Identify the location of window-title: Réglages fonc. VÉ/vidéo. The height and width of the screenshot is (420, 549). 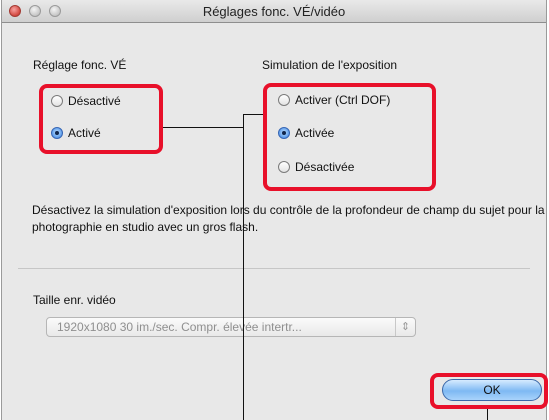
(274, 11).